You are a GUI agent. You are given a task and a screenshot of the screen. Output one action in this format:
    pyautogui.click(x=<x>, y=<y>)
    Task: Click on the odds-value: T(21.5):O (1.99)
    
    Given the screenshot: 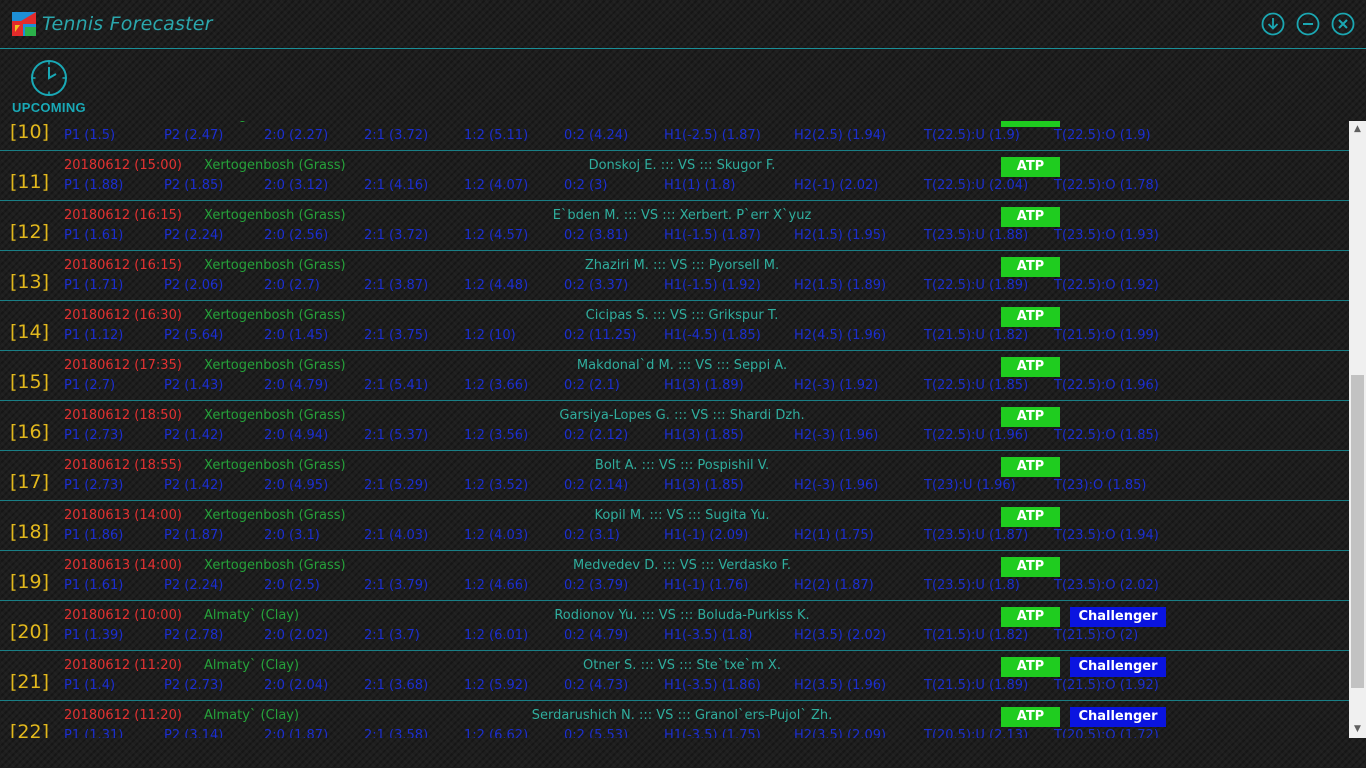 What is the action you would take?
    pyautogui.click(x=1106, y=335)
    